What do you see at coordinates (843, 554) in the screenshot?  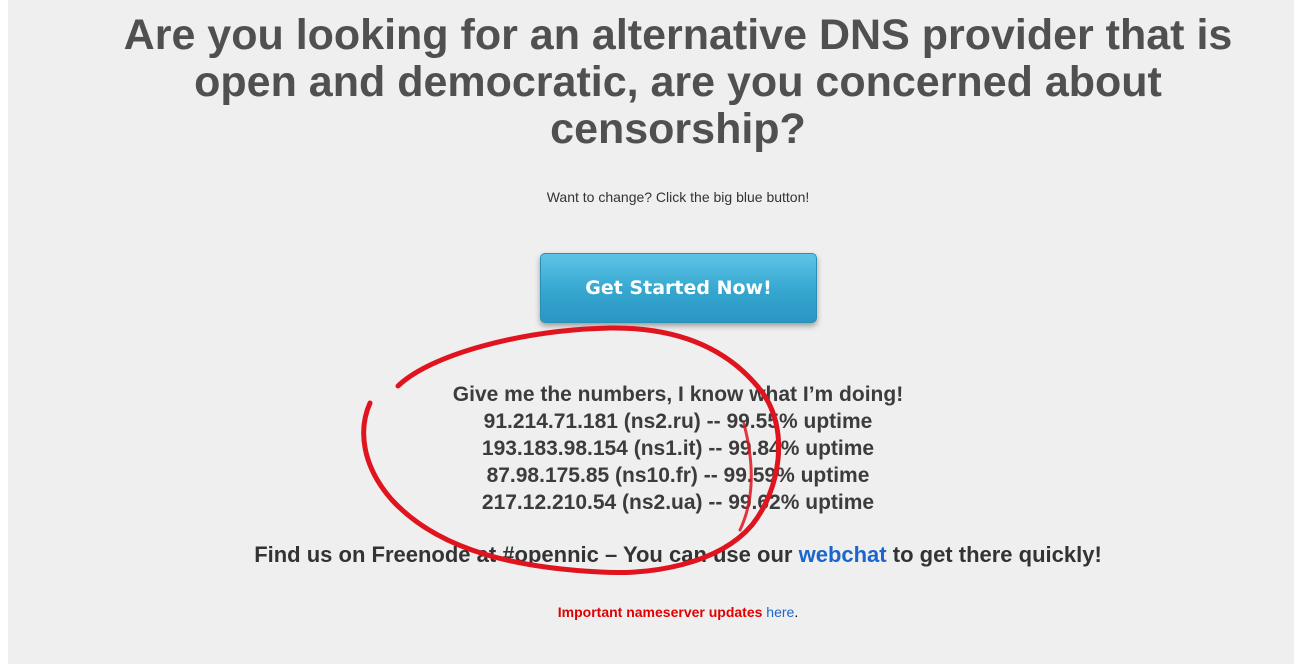 I see `webchat-link: webchat` at bounding box center [843, 554].